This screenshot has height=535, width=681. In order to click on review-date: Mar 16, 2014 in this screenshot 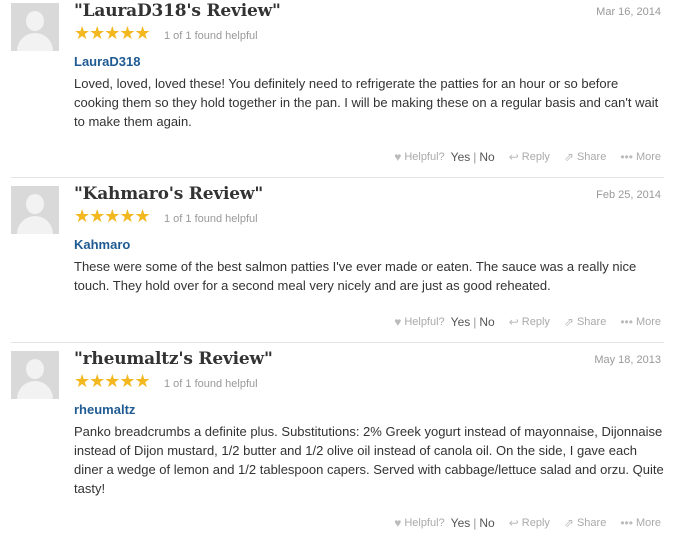, I will do `click(628, 12)`.